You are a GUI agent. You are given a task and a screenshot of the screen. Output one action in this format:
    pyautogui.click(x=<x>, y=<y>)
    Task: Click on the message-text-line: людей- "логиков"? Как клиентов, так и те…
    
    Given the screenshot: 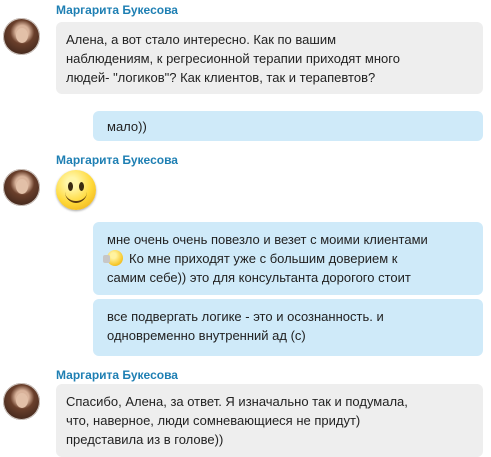 What is the action you would take?
    pyautogui.click(x=221, y=77)
    